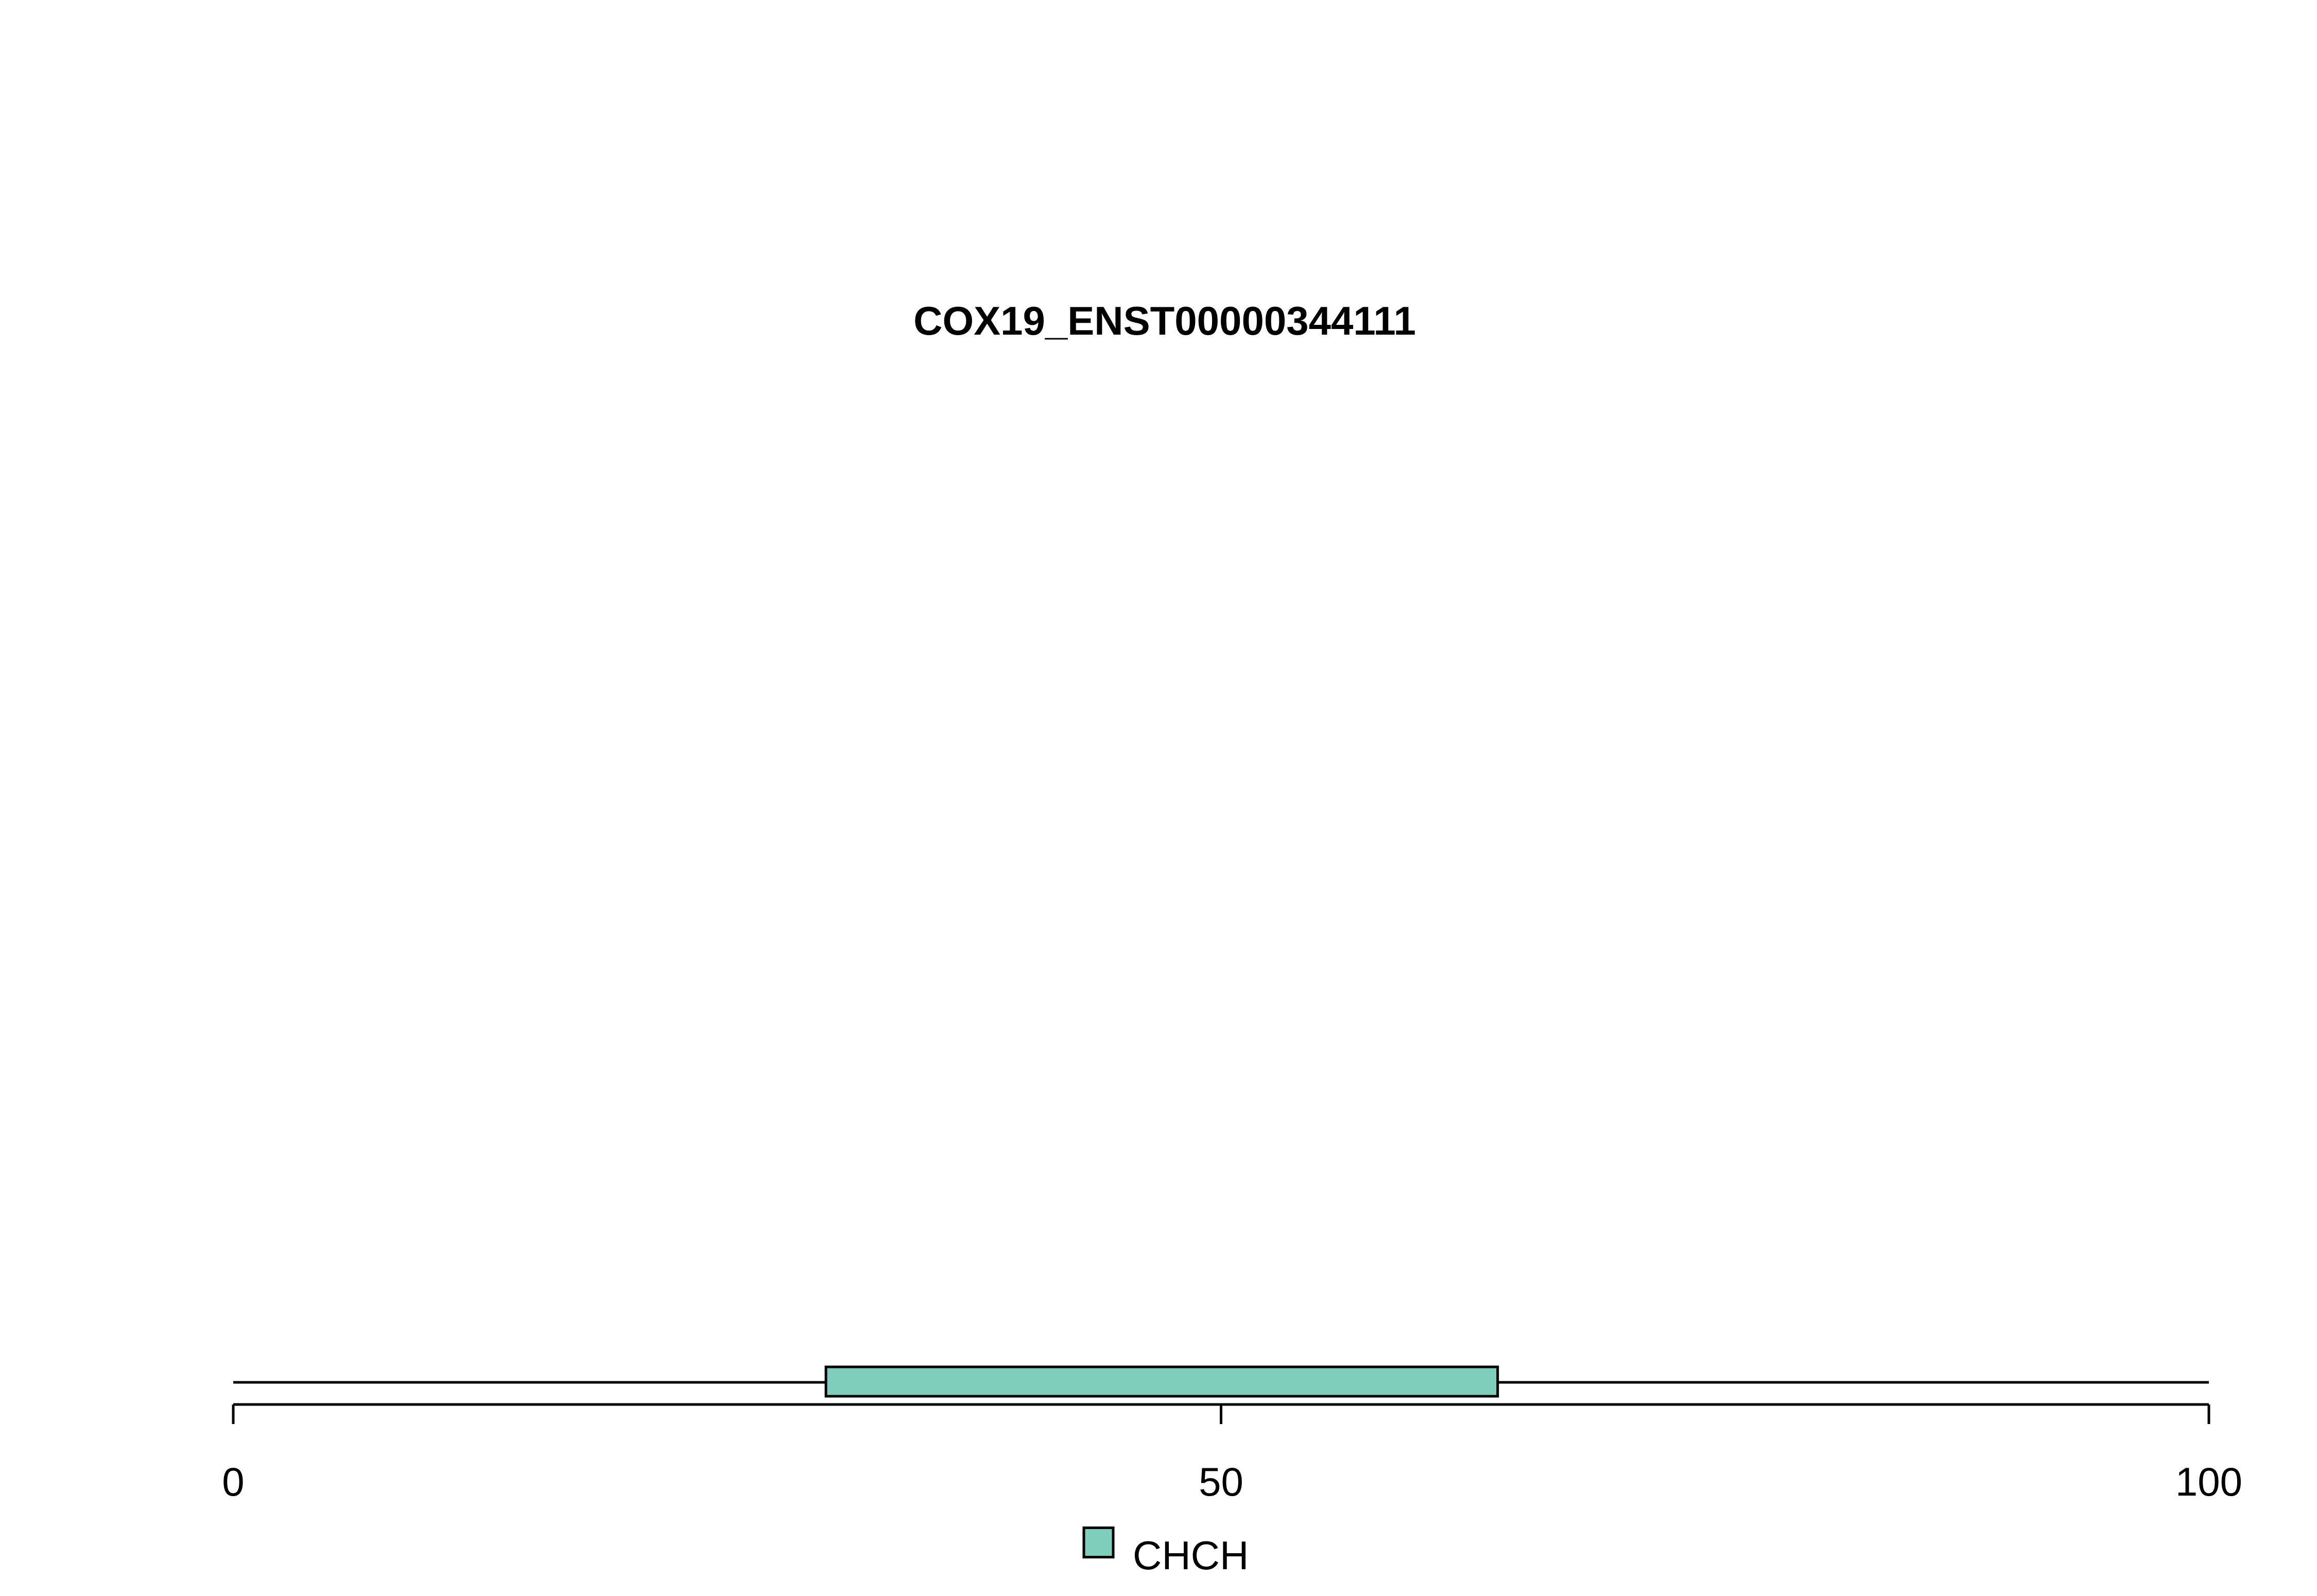 The height and width of the screenshot is (1596, 2317). What do you see at coordinates (1161, 1382) in the screenshot?
I see `domain-box-chch` at bounding box center [1161, 1382].